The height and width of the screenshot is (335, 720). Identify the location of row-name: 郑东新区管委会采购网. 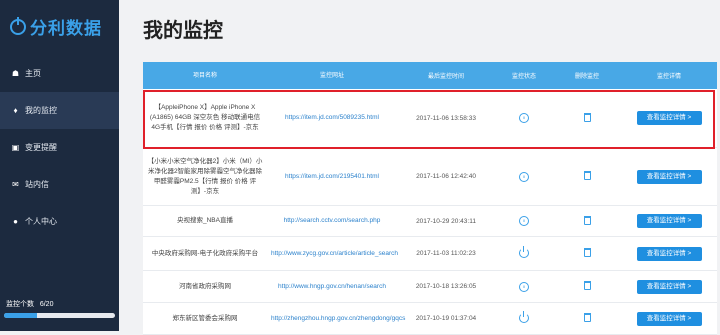
(205, 318).